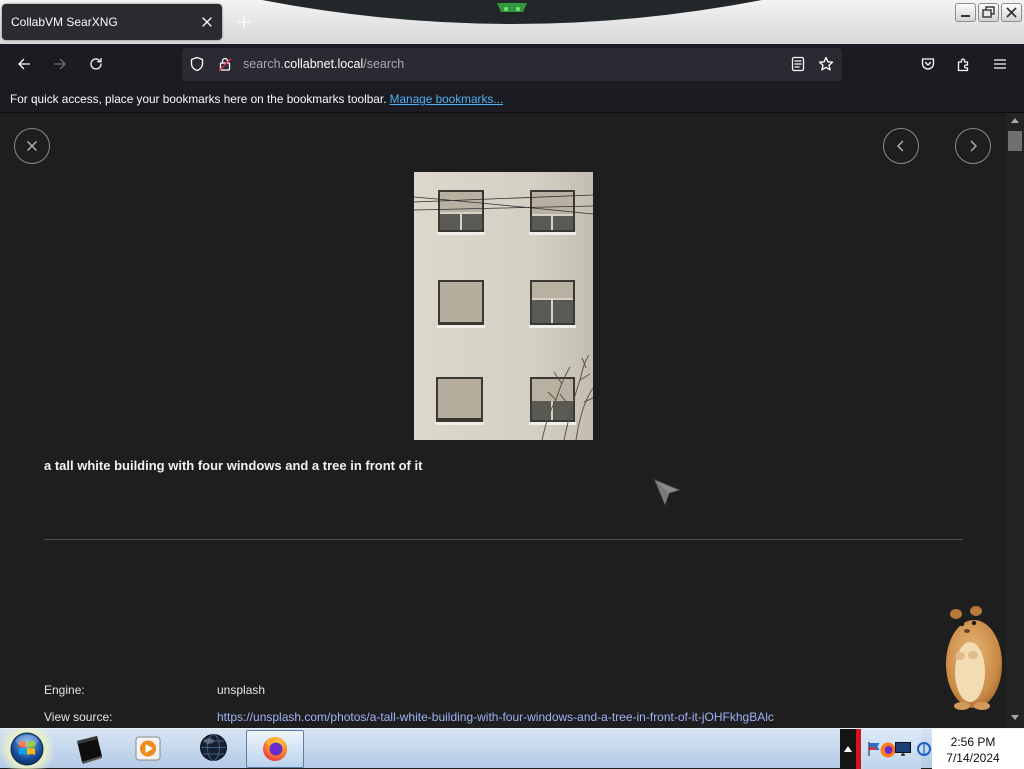  I want to click on restore-button, so click(988, 12).